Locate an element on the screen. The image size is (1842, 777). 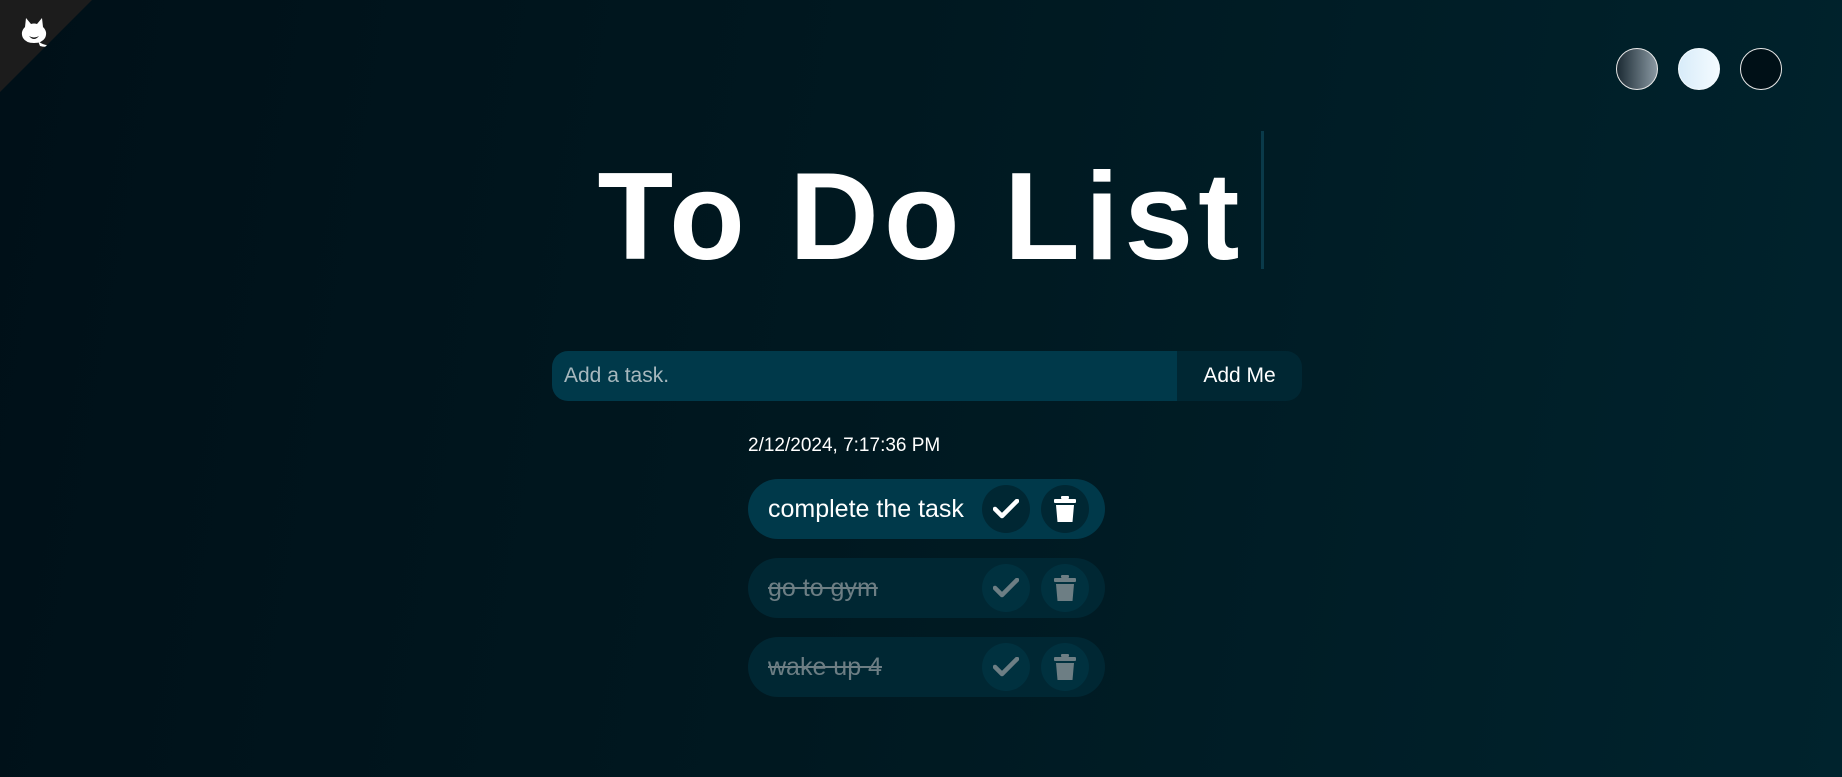
github-octocat-icon is located at coordinates (35, 32).